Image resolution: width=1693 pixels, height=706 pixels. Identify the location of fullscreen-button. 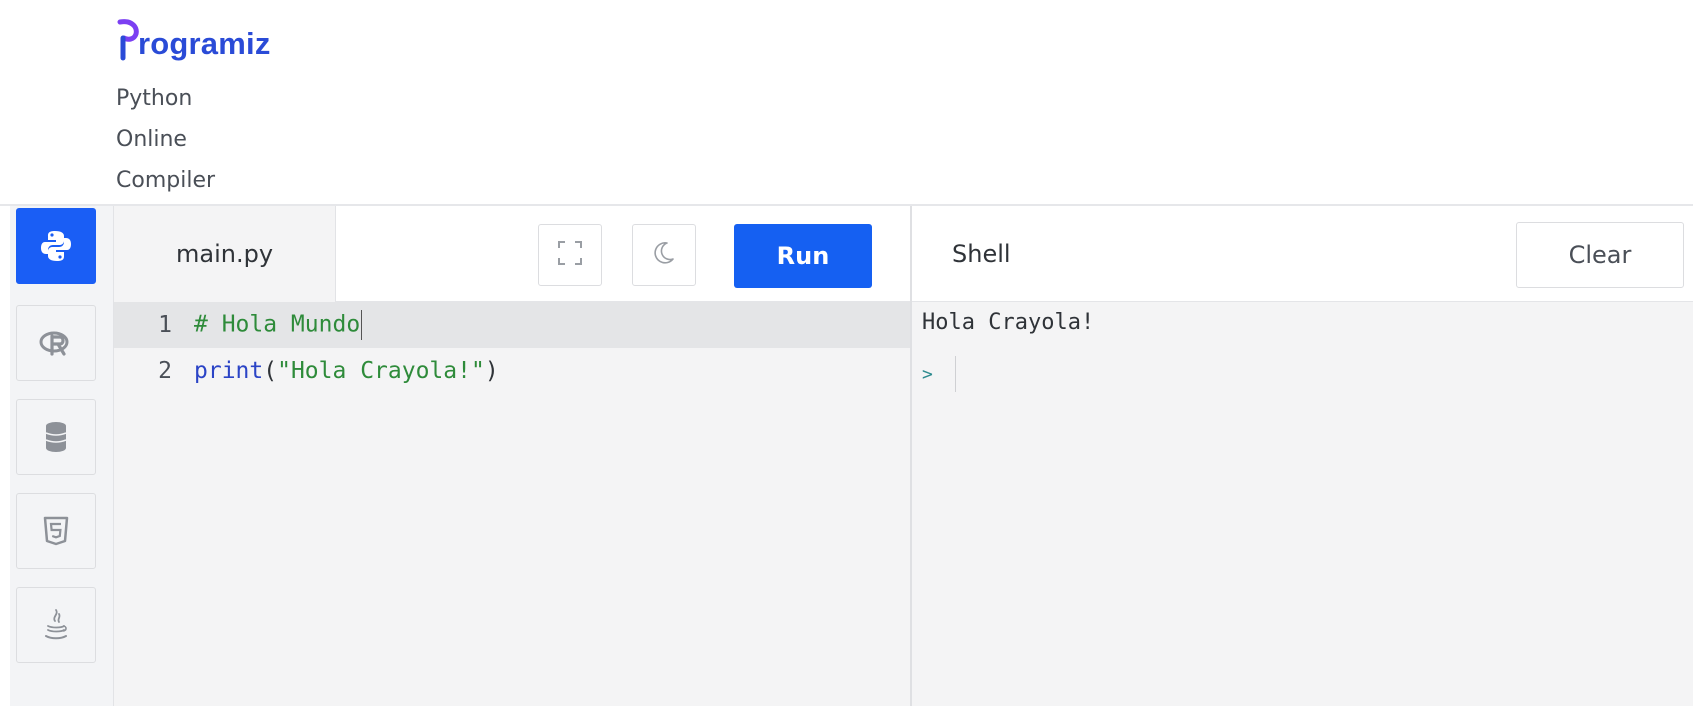
(570, 255).